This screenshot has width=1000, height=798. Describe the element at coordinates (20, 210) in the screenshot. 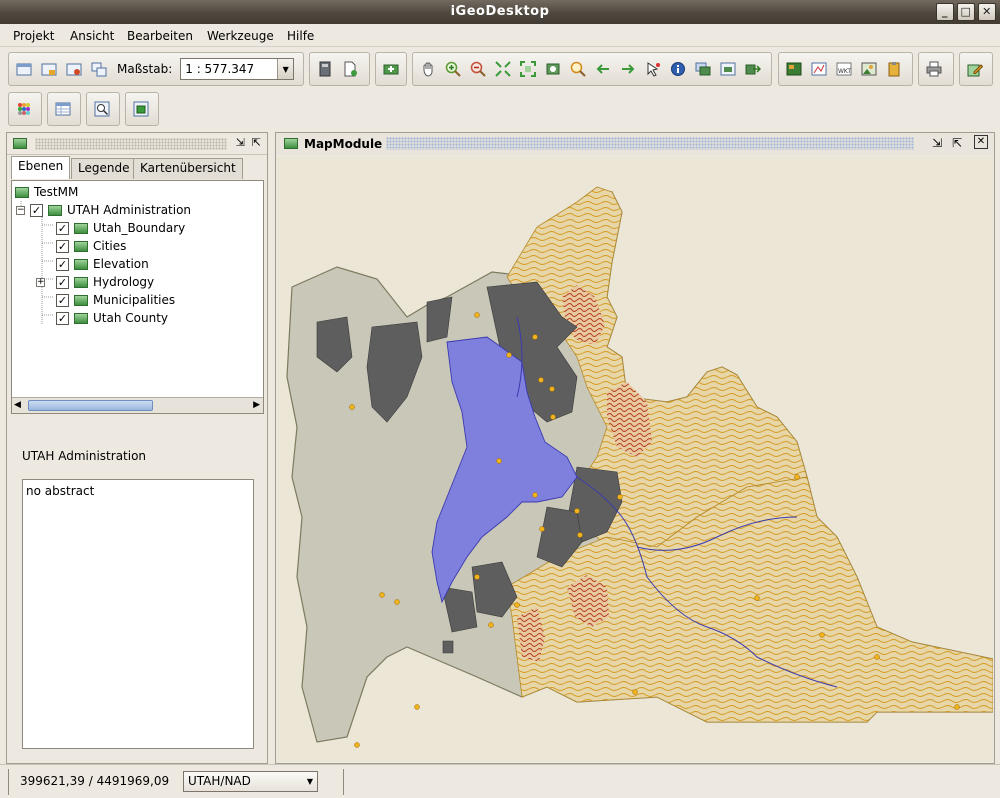

I see `collapse-icon: −` at that location.